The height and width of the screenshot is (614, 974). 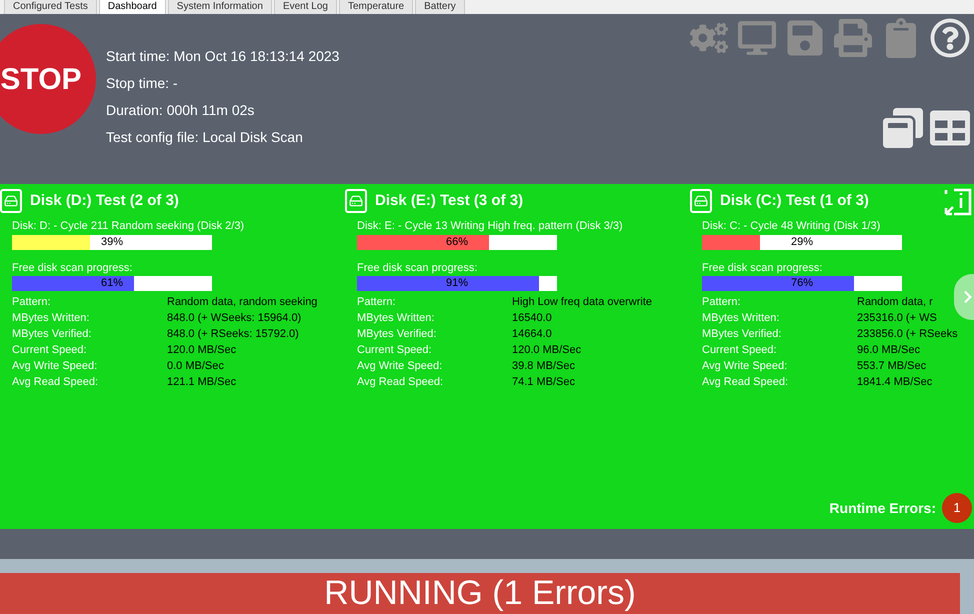 I want to click on info-line: Test config file: Local Disk Scan, so click(x=205, y=137).